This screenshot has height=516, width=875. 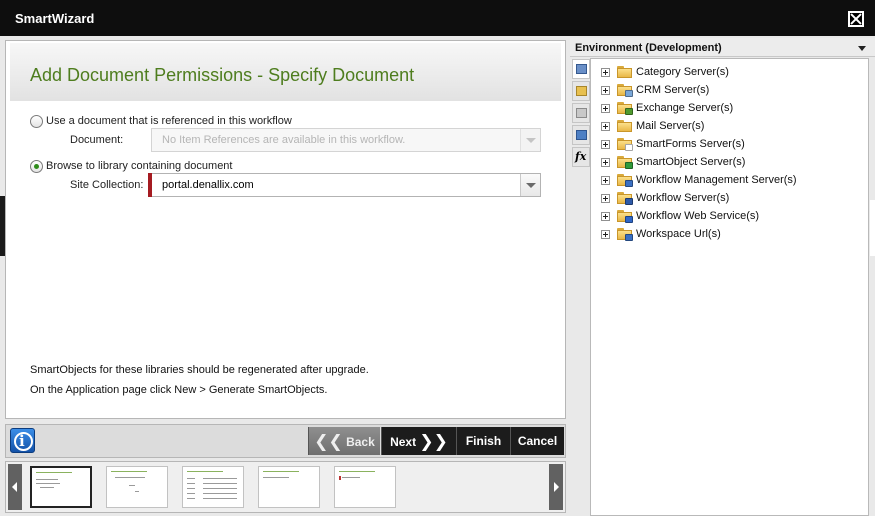 I want to click on process-browser-tab, so click(x=581, y=135).